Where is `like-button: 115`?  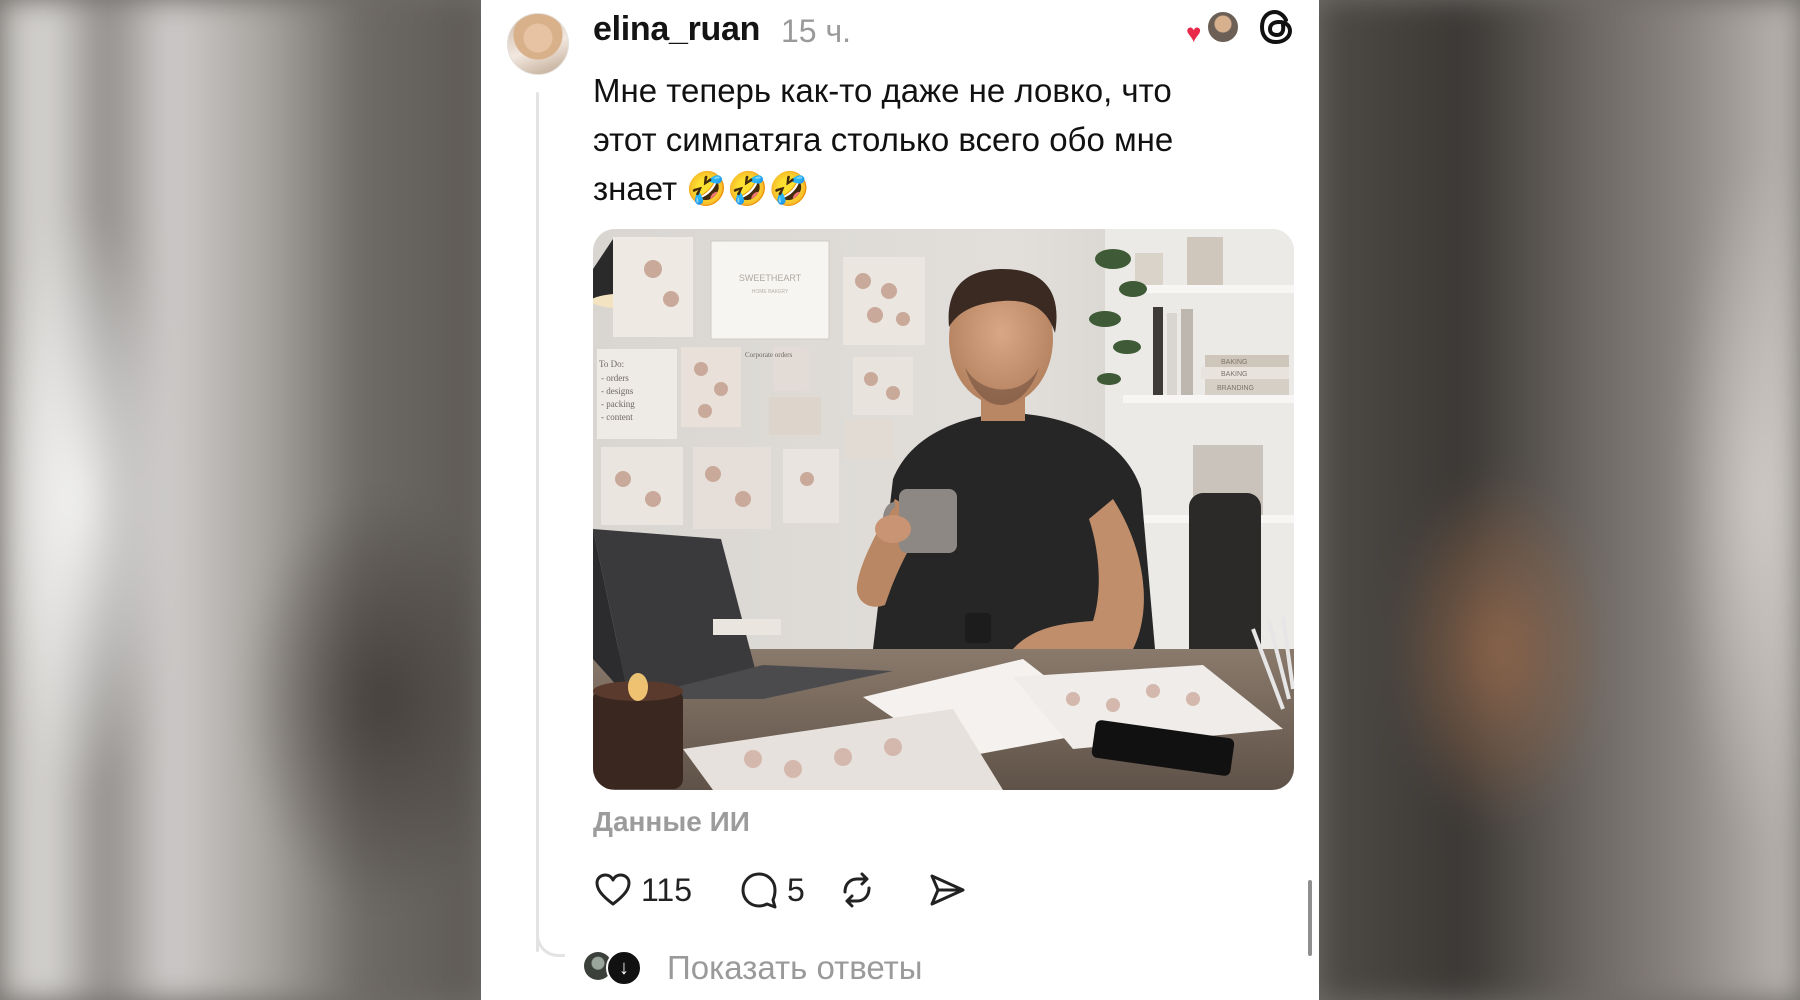 like-button: 115 is located at coordinates (642, 890).